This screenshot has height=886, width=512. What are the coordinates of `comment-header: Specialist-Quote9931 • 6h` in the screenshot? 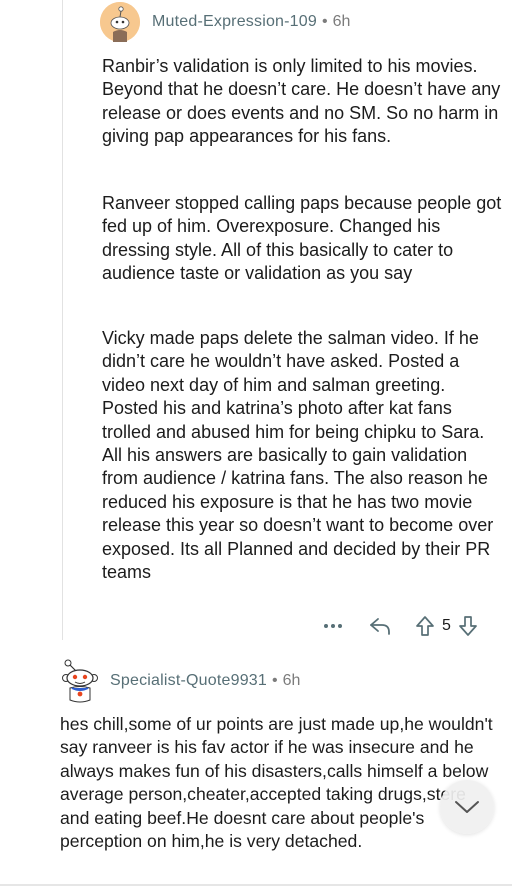 It's located at (179, 681).